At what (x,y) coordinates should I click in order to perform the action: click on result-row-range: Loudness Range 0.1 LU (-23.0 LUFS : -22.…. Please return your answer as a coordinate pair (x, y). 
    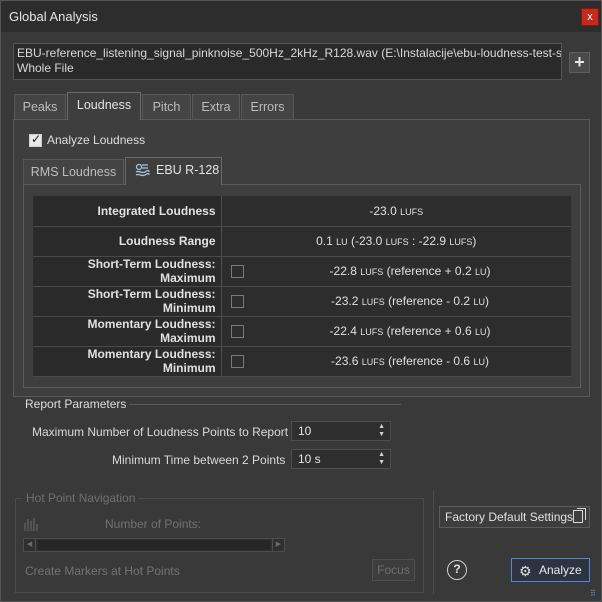
    Looking at the image, I should click on (302, 241).